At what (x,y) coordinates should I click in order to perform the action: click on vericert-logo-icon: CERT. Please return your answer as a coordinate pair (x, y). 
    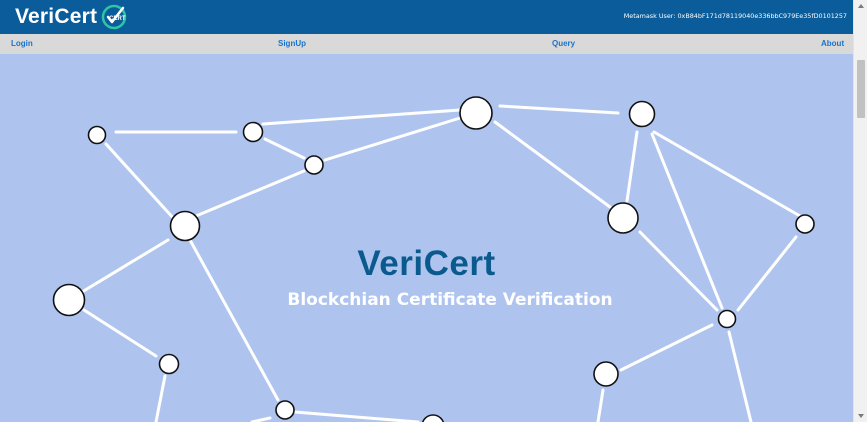
    Looking at the image, I should click on (114, 17).